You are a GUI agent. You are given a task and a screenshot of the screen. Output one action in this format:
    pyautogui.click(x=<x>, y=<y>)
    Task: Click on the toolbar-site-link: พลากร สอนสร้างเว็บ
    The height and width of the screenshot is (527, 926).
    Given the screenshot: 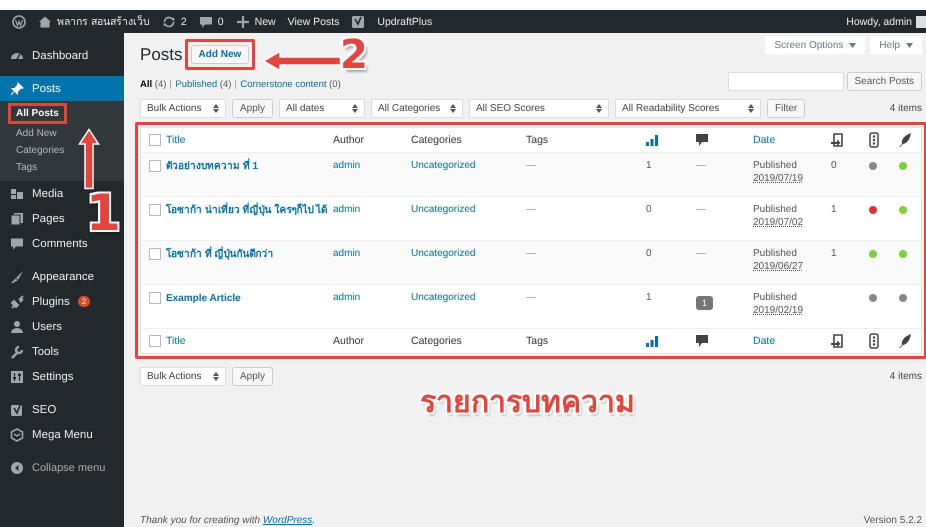 What is the action you would take?
    pyautogui.click(x=94, y=21)
    